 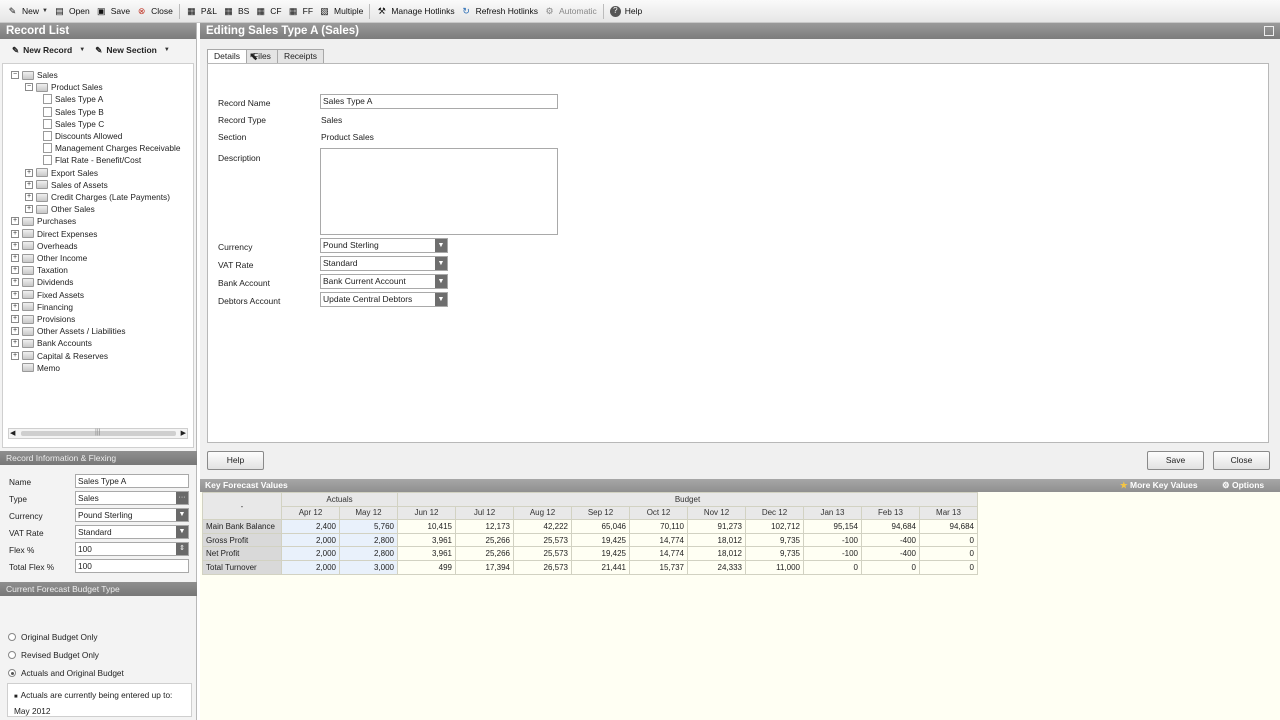 What do you see at coordinates (368, 567) in the screenshot?
I see `value-cell: 3,000` at bounding box center [368, 567].